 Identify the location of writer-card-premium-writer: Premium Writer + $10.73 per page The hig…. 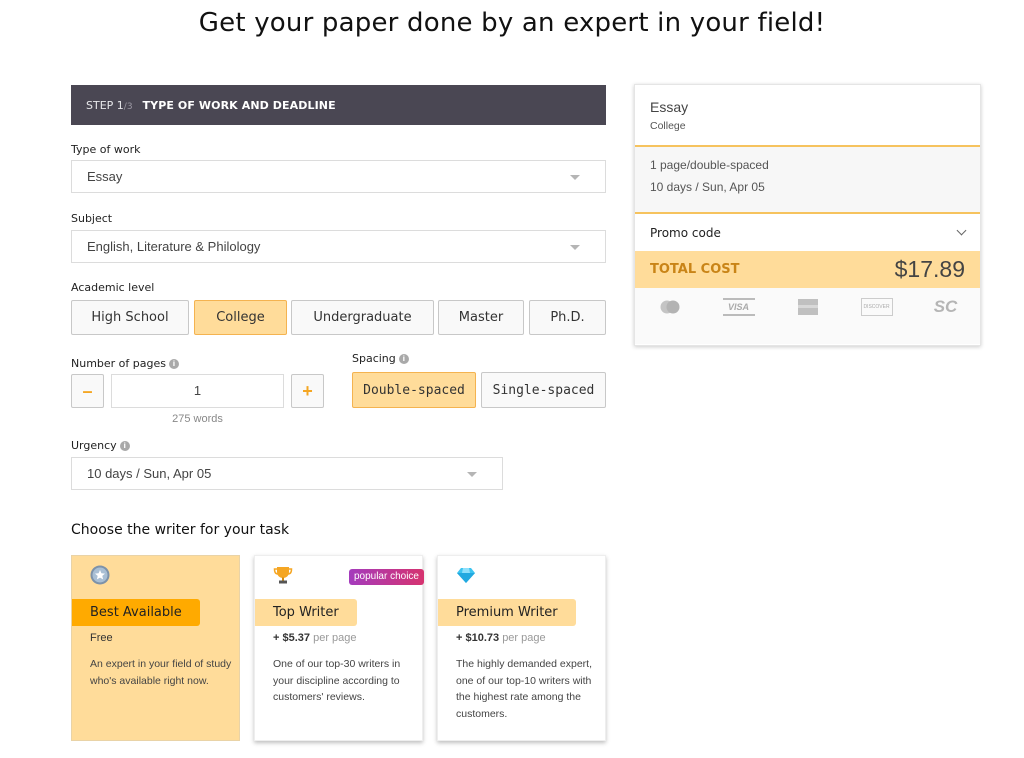
(521, 648).